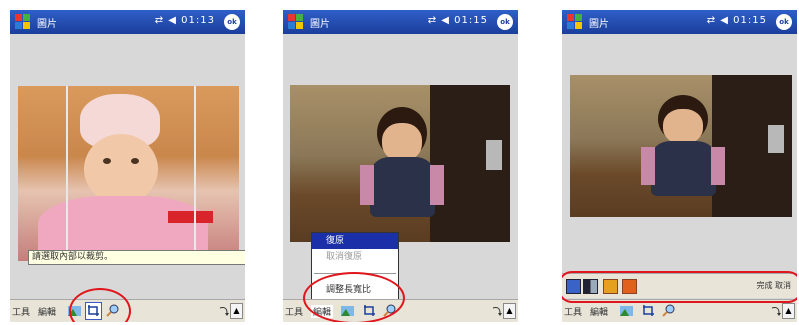  Describe the element at coordinates (127, 22) in the screenshot. I see `title-bar: 圖片 ⇄ ◀ 01:13 ok` at that location.